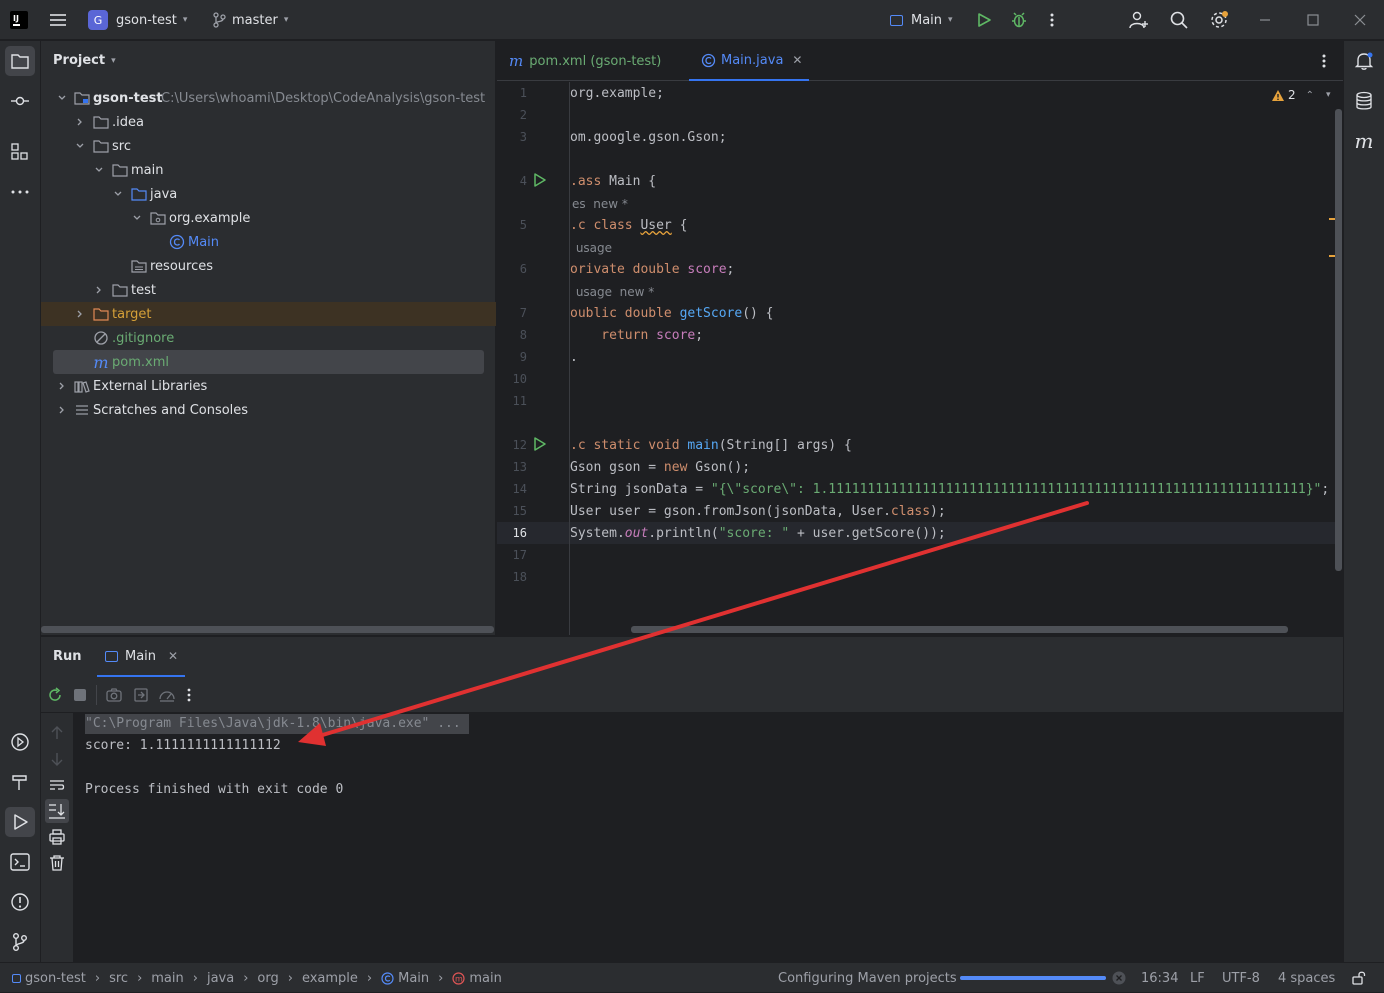 Image resolution: width=1384 pixels, height=993 pixels. I want to click on breadcrumb-item: java, so click(220, 978).